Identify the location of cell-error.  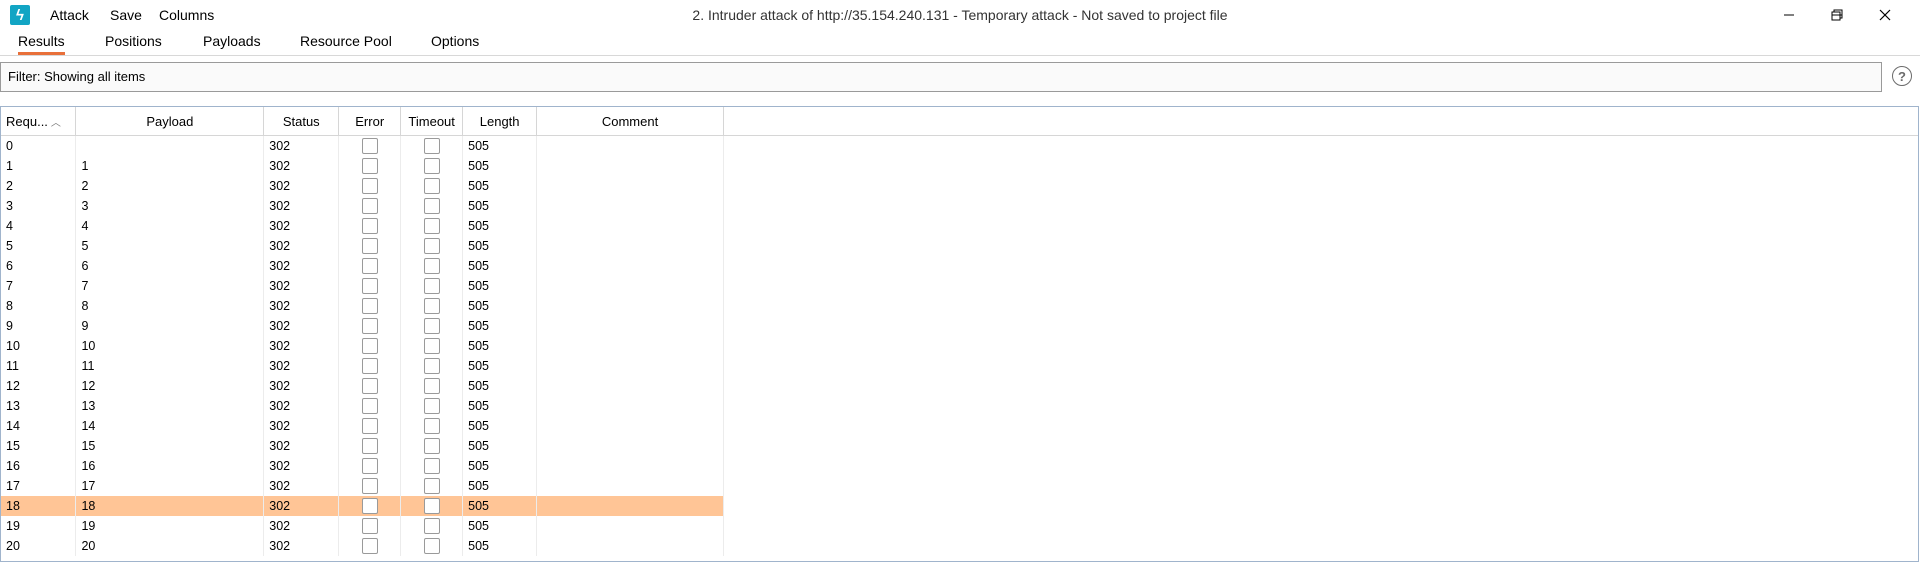
(370, 346).